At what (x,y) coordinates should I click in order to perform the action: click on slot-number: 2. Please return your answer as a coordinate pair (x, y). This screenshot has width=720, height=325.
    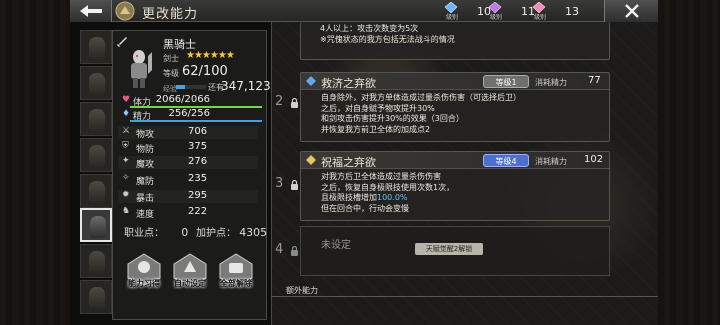
    Looking at the image, I should click on (279, 101).